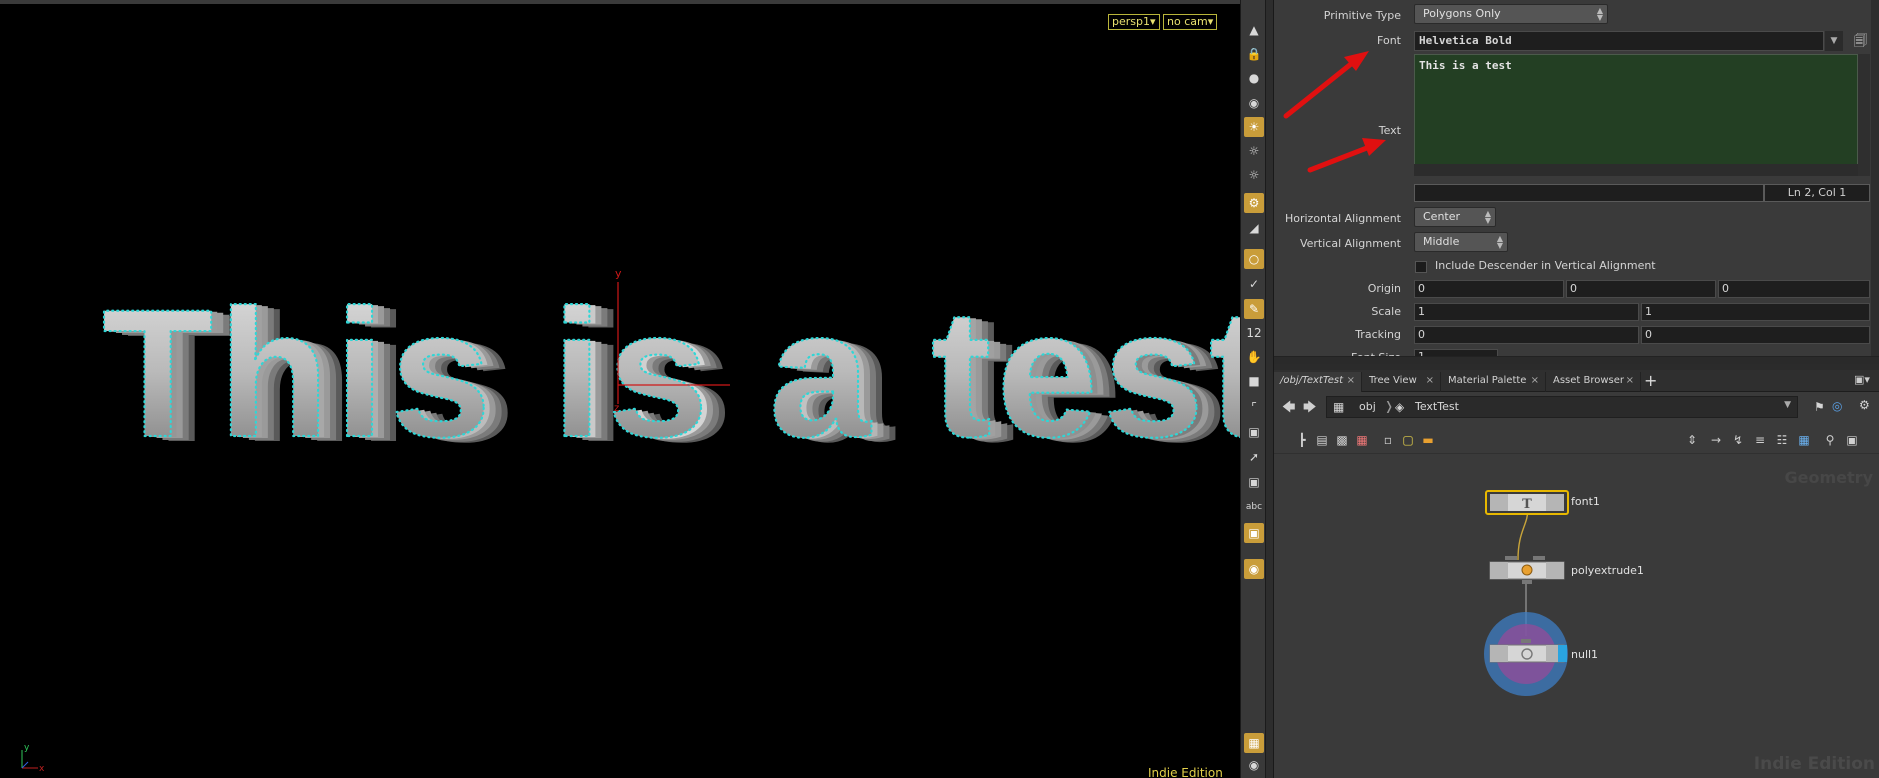  Describe the element at coordinates (1576, 440) in the screenshot. I see `network-toolbar: ┣ ▤ ▩ ▦ ▫ ▢ ▬ ⇕ → ↯ ≡ ☷ ▦ ⚲ ▣` at that location.